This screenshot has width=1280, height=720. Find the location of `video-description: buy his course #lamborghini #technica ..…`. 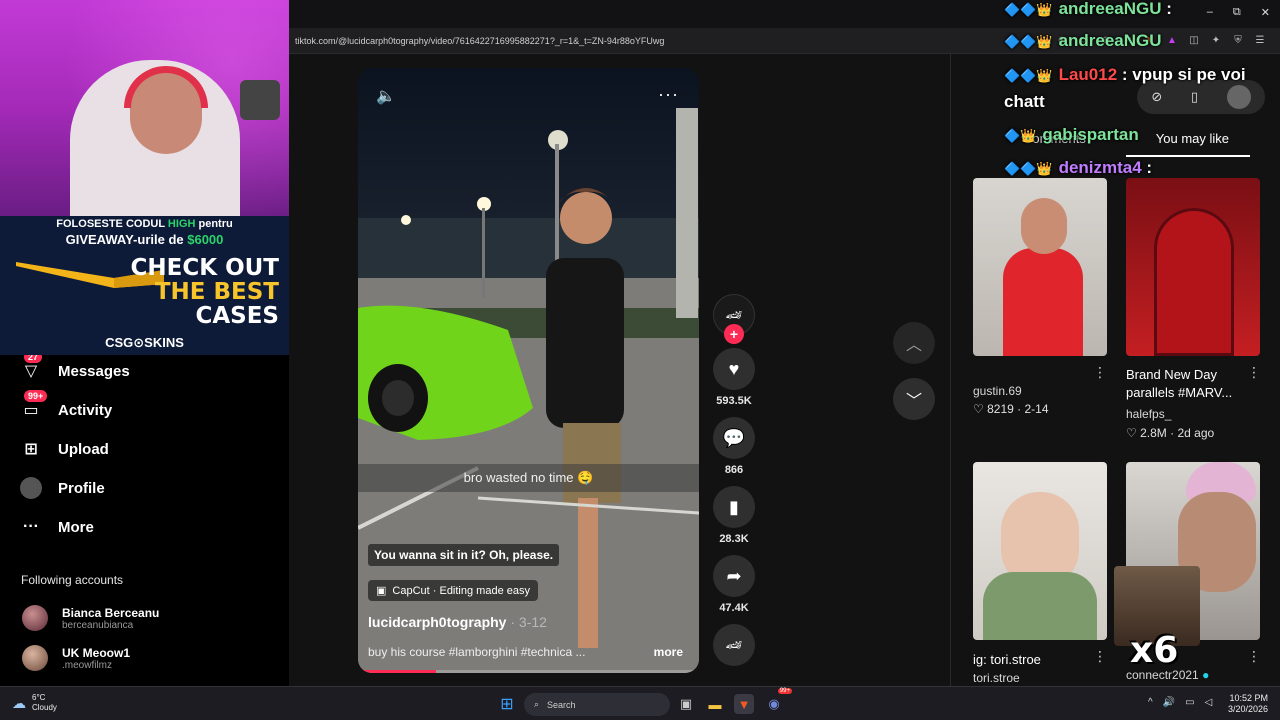

video-description: buy his course #lamborghini #technica ..… is located at coordinates (477, 652).